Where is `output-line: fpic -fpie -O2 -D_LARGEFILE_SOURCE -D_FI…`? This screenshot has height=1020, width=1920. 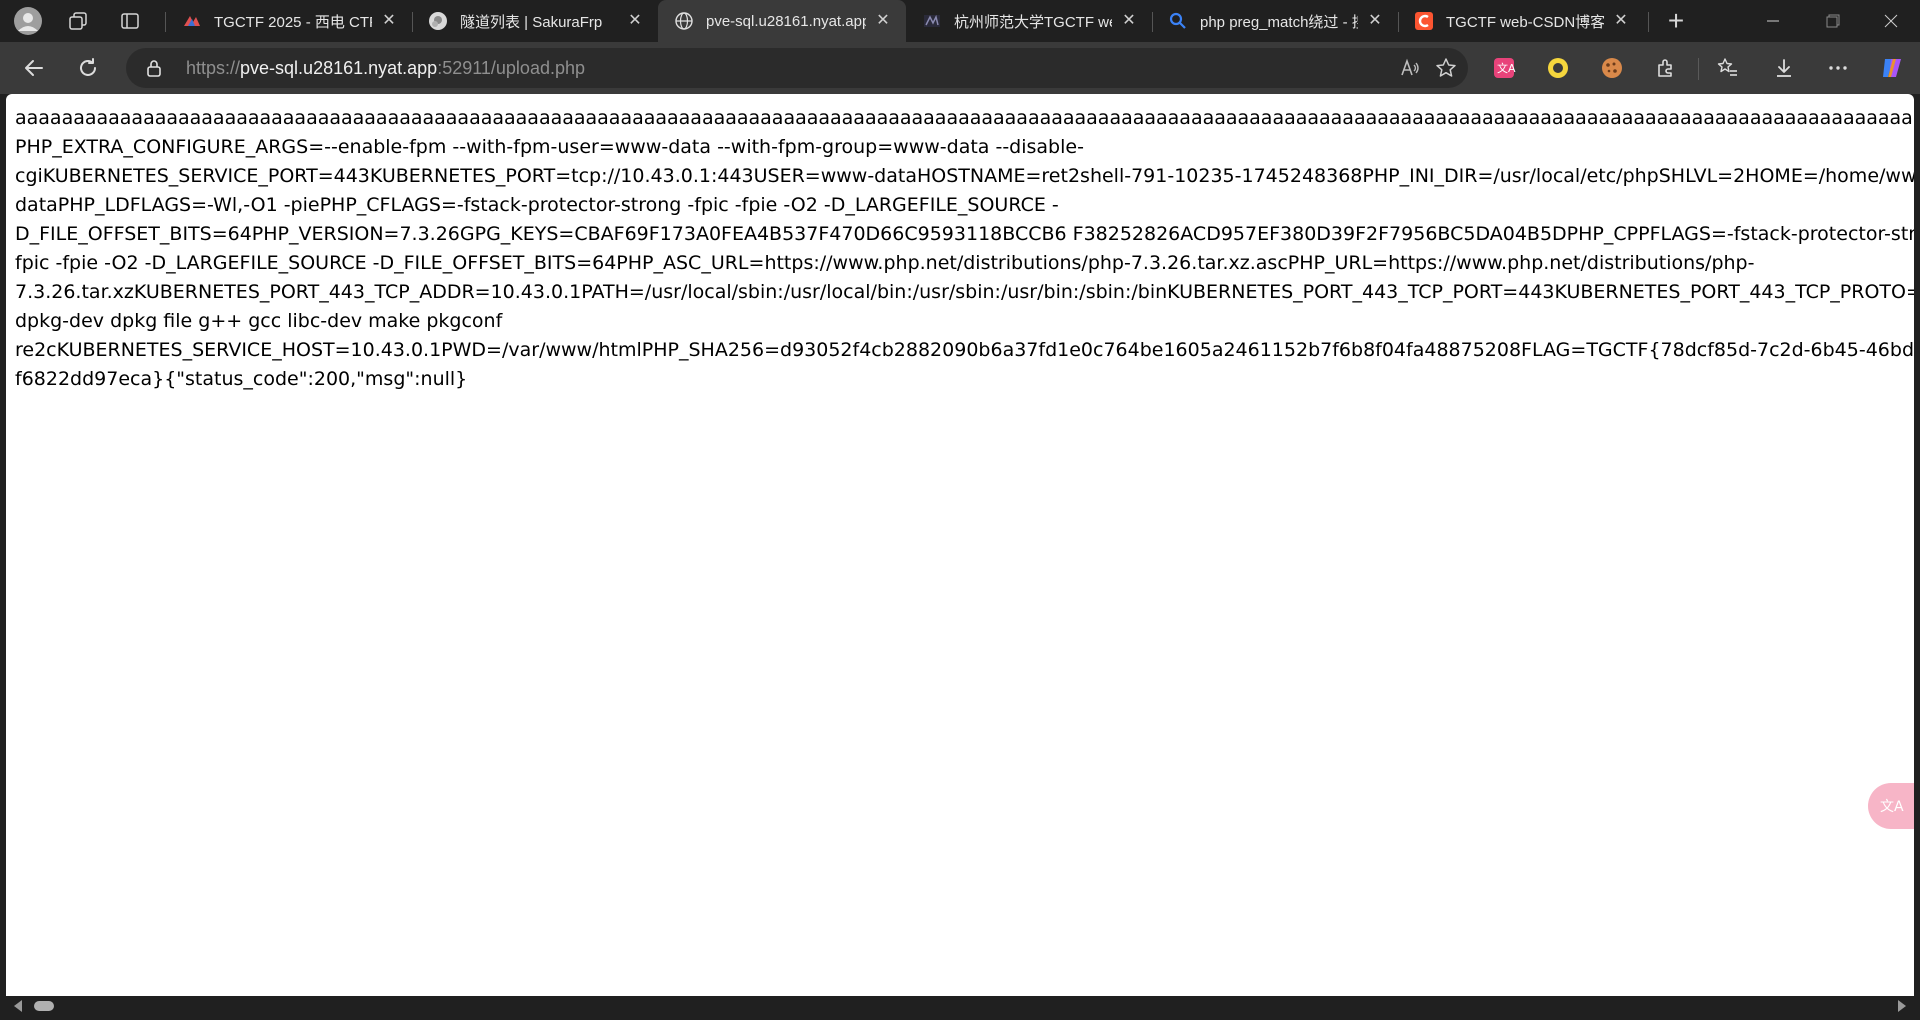 output-line: fpic -fpie -O2 -D_LARGEFILE_SOURCE -D_FI… is located at coordinates (885, 263).